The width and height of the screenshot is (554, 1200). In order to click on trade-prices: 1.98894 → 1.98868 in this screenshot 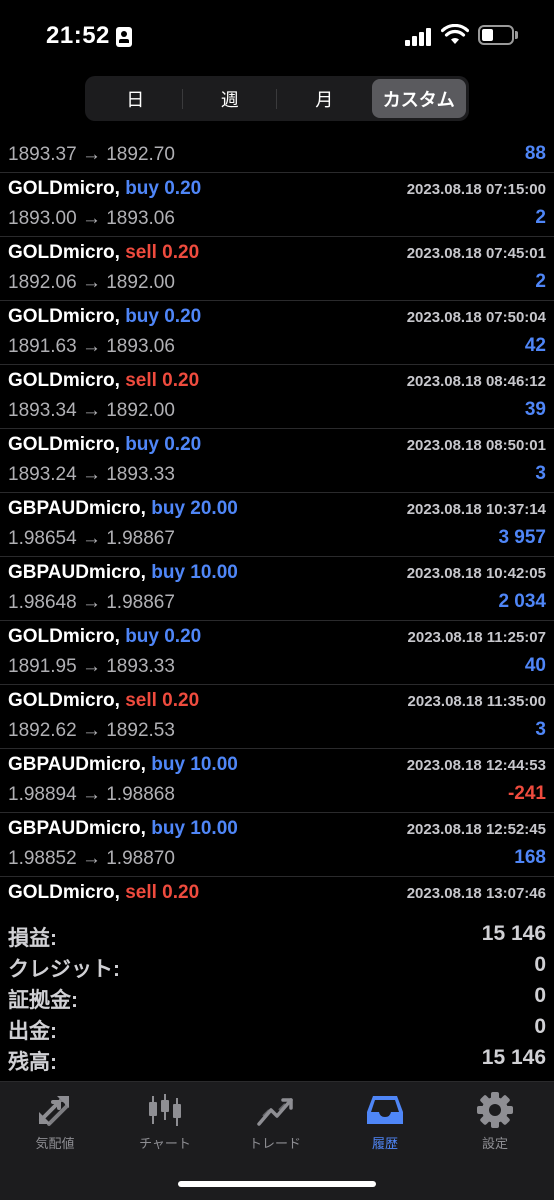, I will do `click(91, 794)`.